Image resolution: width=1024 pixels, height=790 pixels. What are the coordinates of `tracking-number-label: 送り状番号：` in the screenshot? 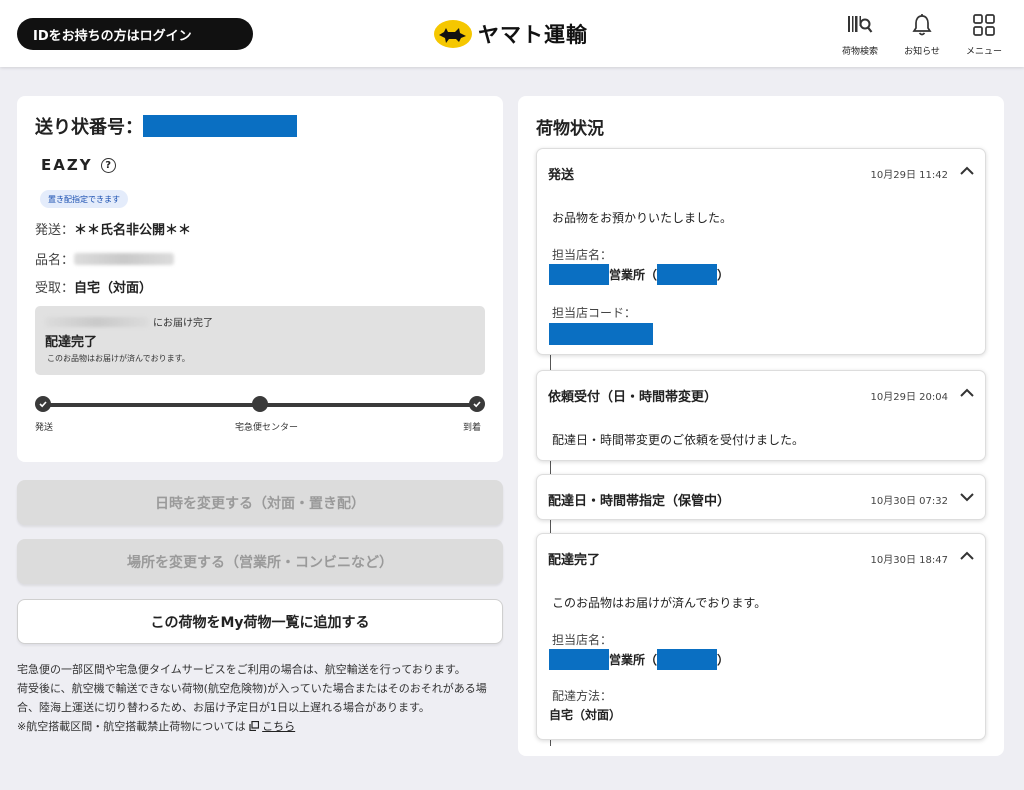 It's located at (89, 127).